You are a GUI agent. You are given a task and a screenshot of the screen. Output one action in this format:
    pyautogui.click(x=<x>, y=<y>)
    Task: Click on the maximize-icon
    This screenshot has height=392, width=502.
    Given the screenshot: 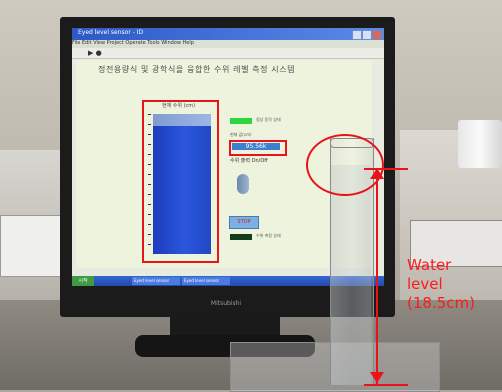 What is the action you would take?
    pyautogui.click(x=367, y=35)
    